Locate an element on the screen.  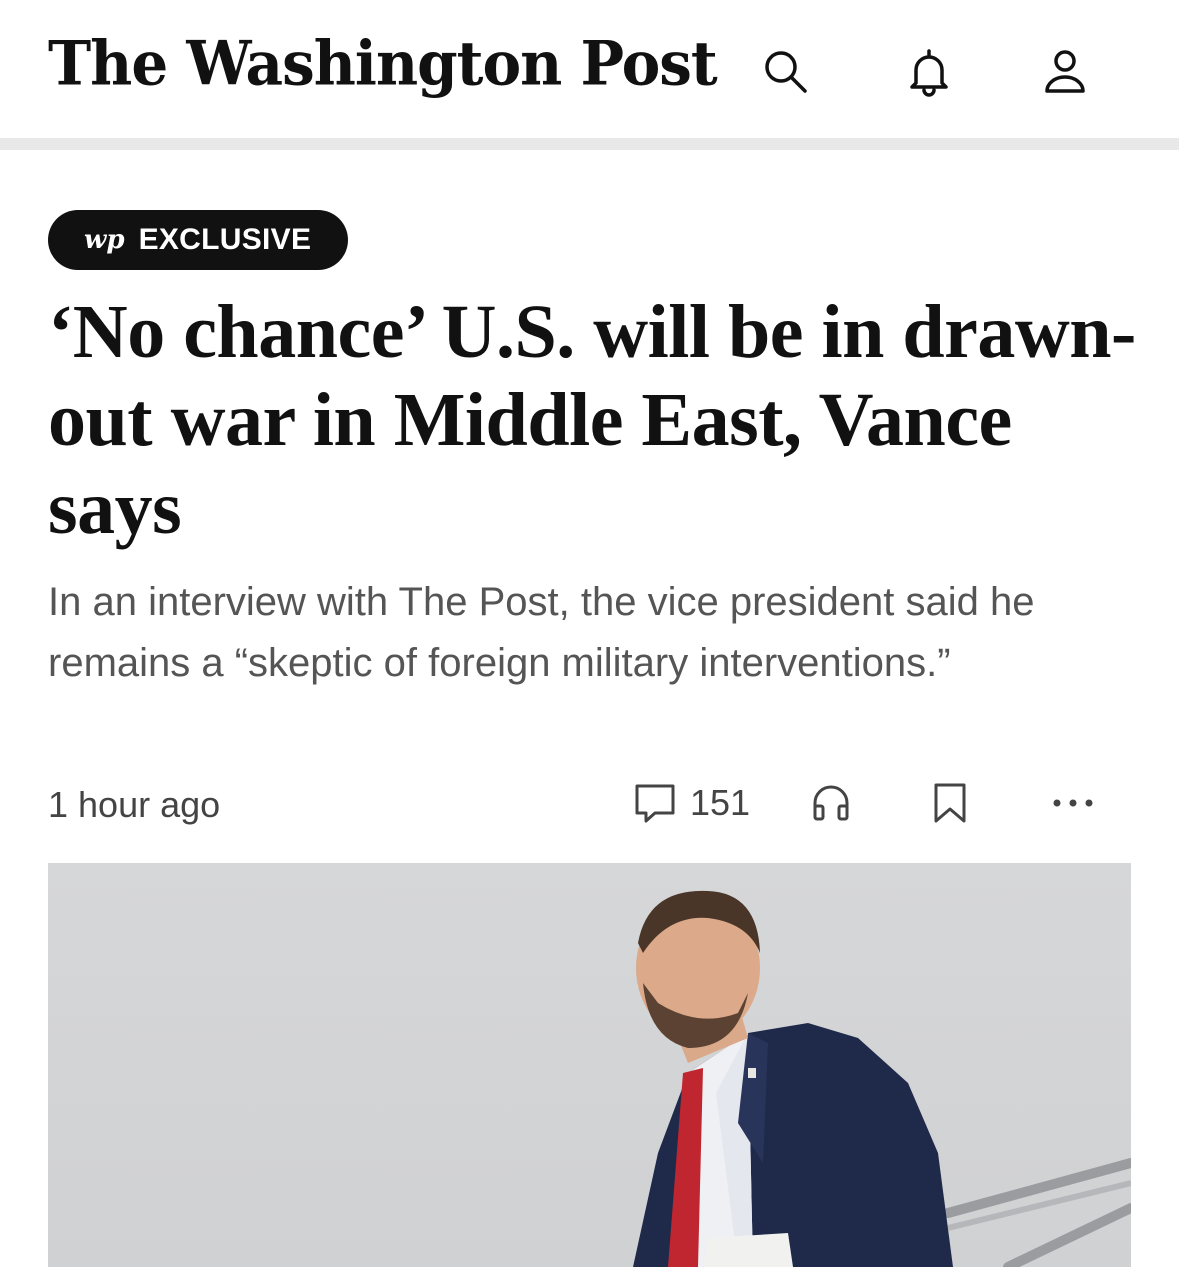
comment-icon is located at coordinates (655, 803).